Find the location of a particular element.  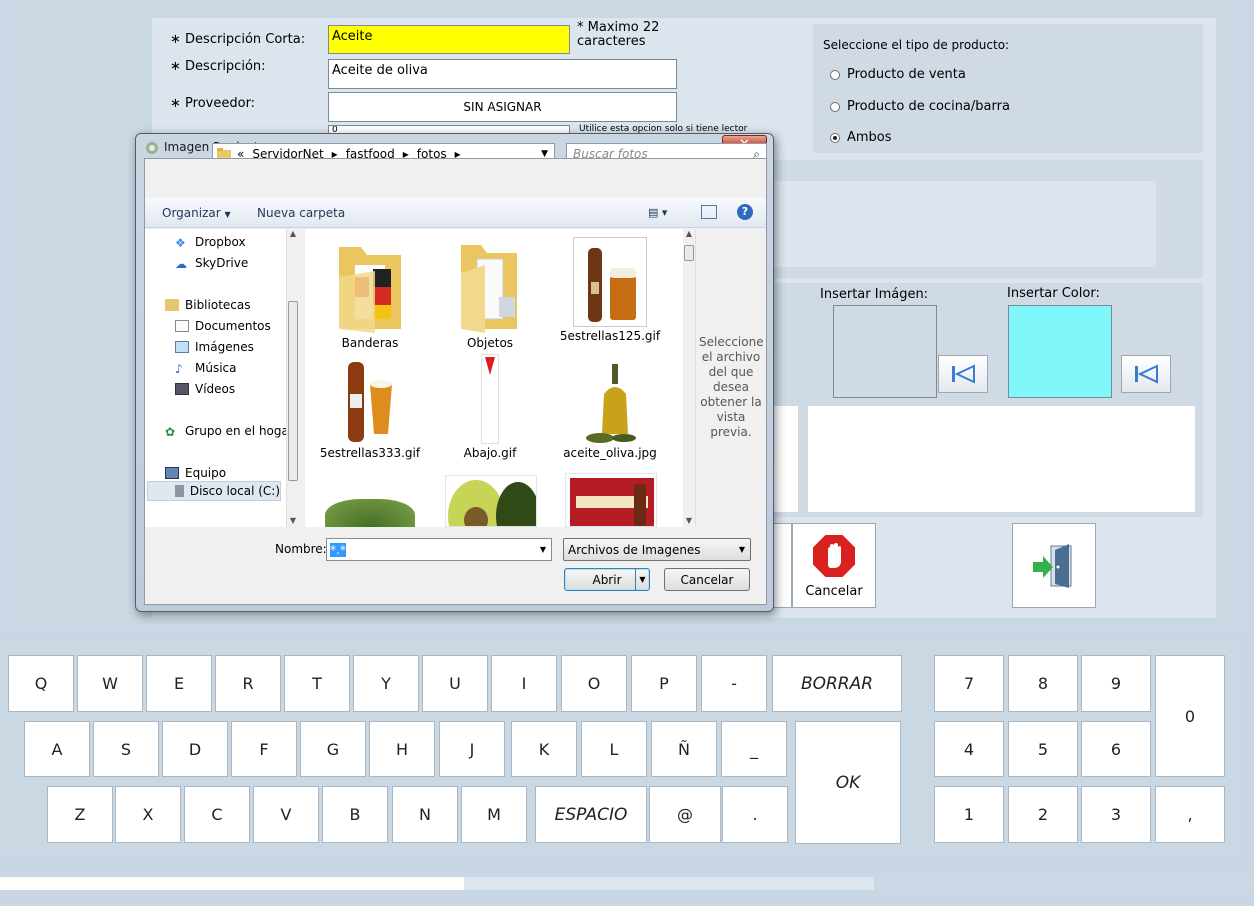

organize-button: Organizar ▼ is located at coordinates (196, 213).